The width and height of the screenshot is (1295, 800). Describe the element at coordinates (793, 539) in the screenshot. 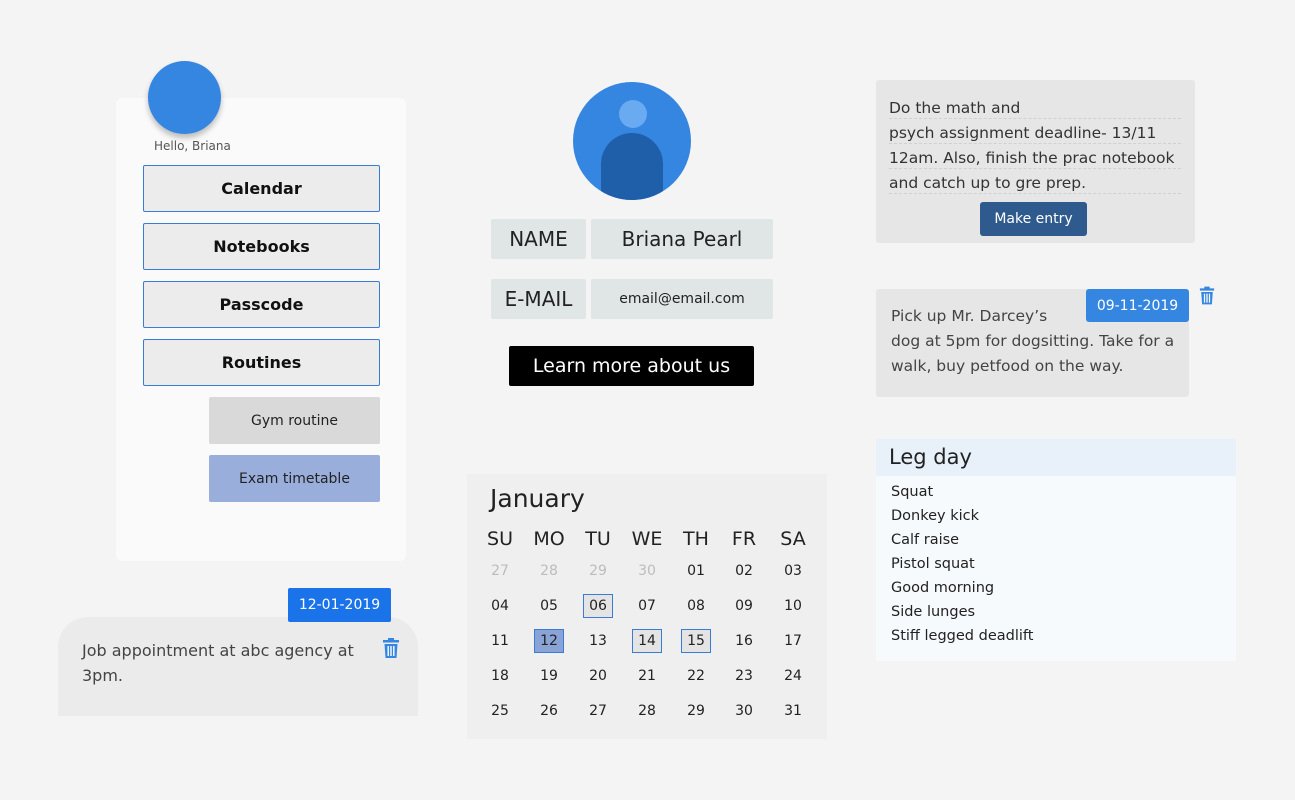

I see `weekday-header: SA` at that location.